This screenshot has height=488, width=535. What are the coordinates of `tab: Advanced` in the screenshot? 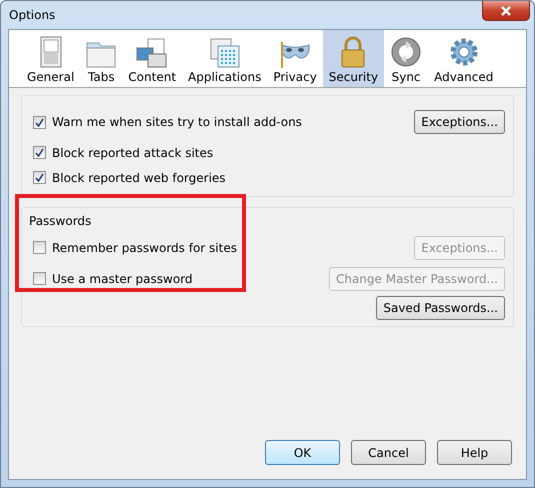 It's located at (464, 58).